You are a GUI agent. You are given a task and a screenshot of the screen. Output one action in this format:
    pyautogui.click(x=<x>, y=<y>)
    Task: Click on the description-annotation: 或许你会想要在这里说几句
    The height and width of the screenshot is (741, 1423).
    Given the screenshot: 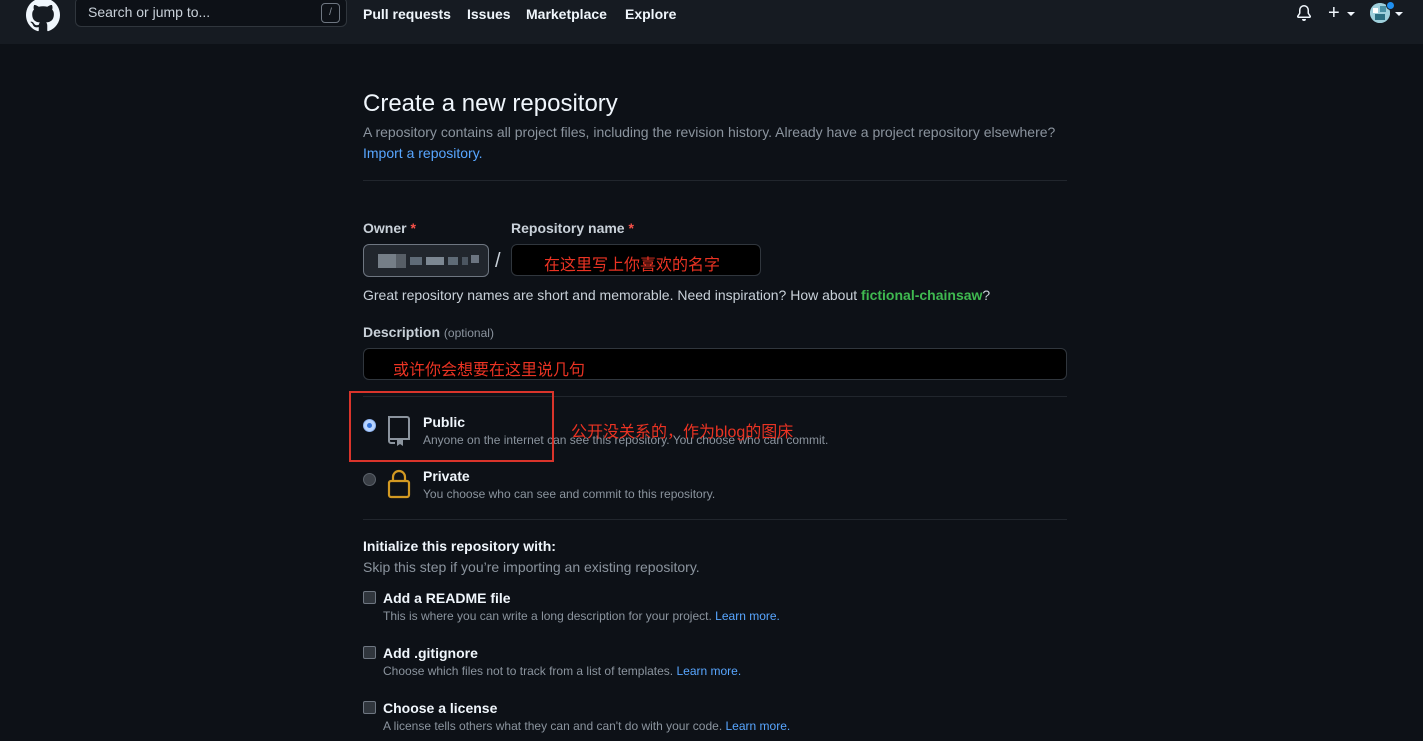 What is the action you would take?
    pyautogui.click(x=489, y=370)
    